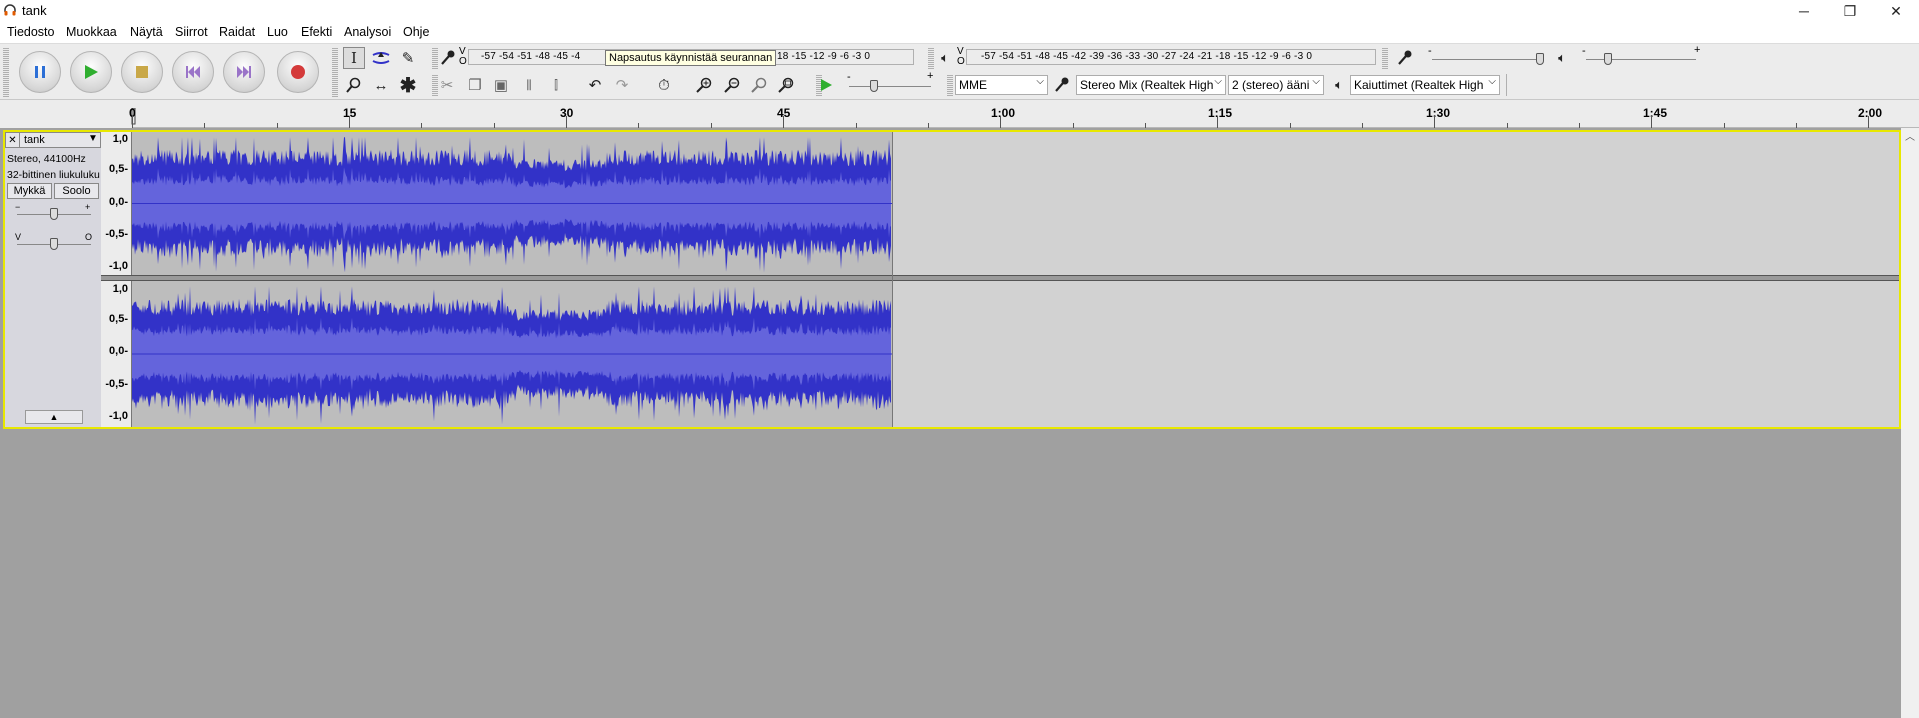 Image resolution: width=1919 pixels, height=718 pixels. Describe the element at coordinates (1001, 85) in the screenshot. I see `host-select: MME ⌵` at that location.